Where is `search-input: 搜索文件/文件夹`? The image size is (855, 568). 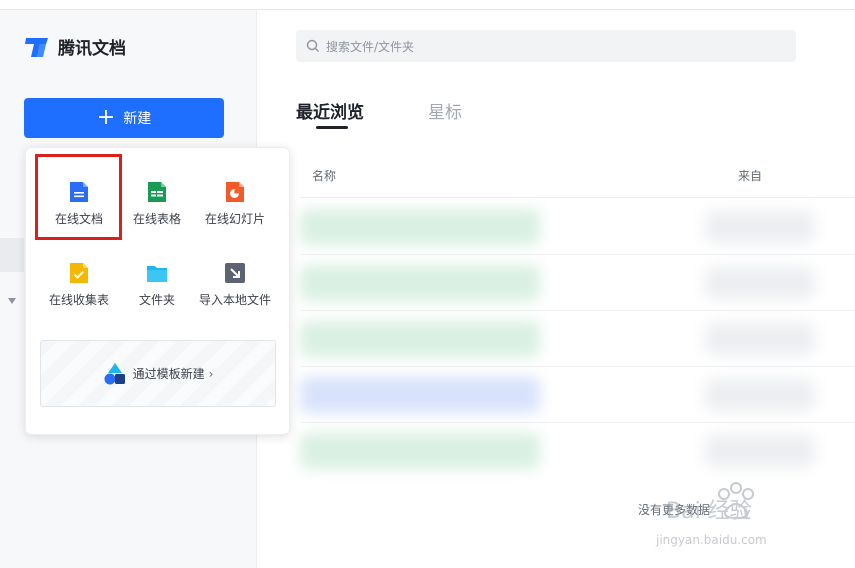
search-input: 搜索文件/文件夹 is located at coordinates (546, 46).